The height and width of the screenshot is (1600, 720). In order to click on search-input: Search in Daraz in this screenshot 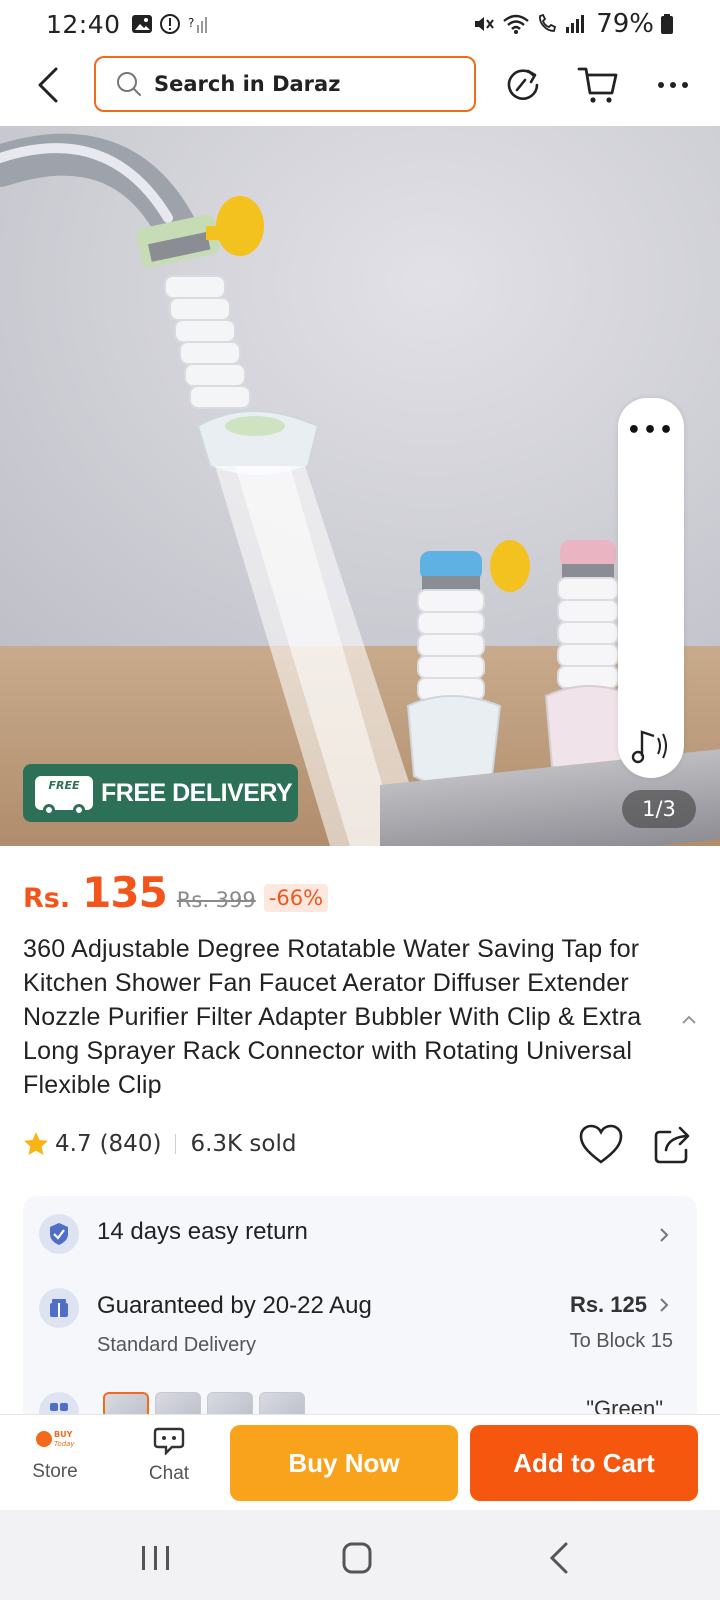, I will do `click(285, 84)`.